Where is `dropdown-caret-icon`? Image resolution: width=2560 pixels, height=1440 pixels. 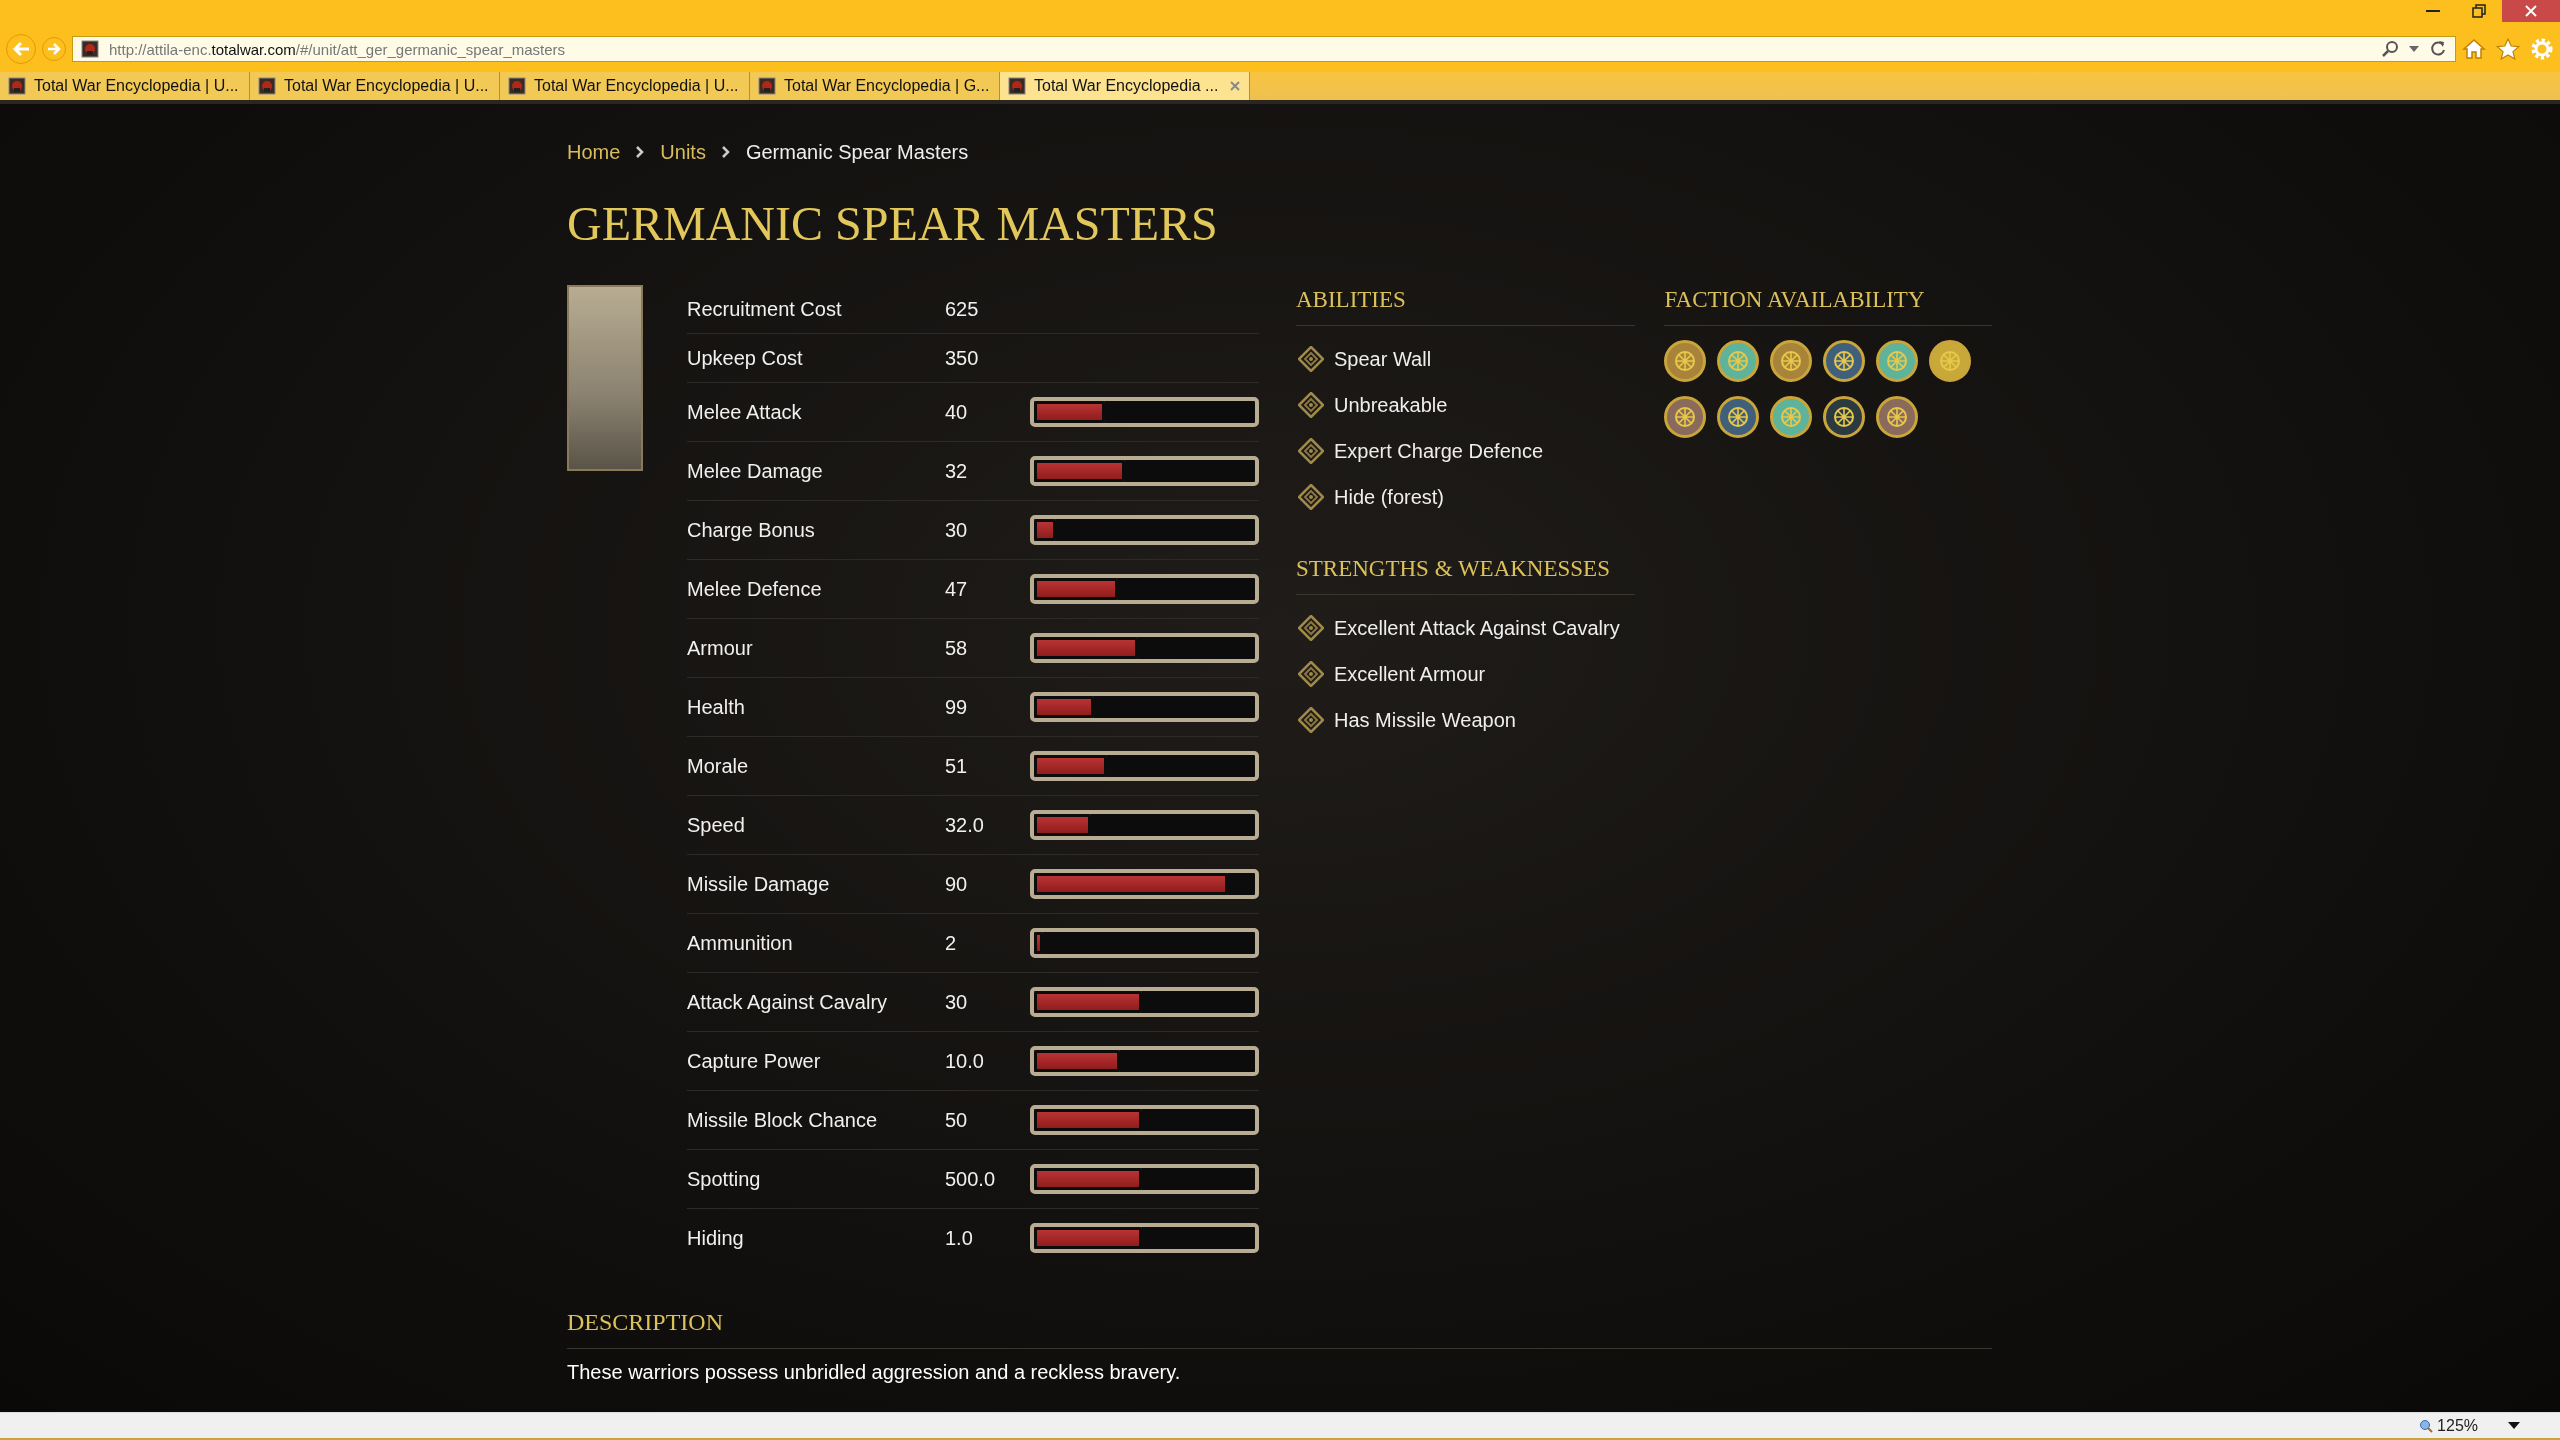 dropdown-caret-icon is located at coordinates (2514, 1425).